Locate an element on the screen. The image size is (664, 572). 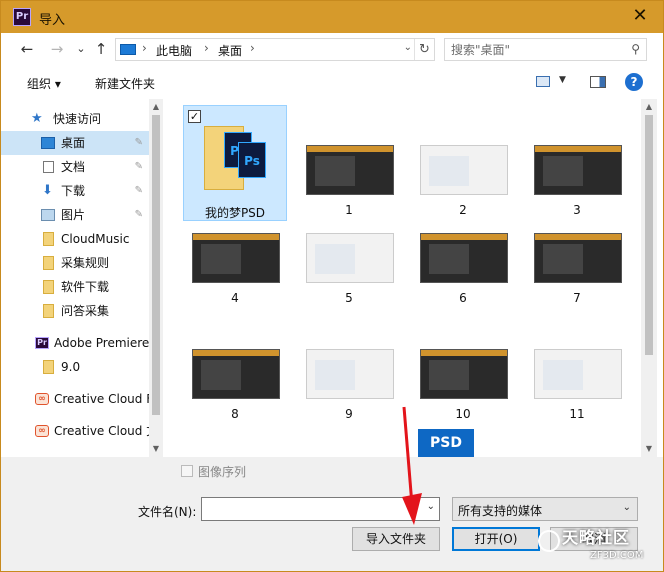
file-type-select: 所有支持的媒体 ⌄ is located at coordinates (545, 509).